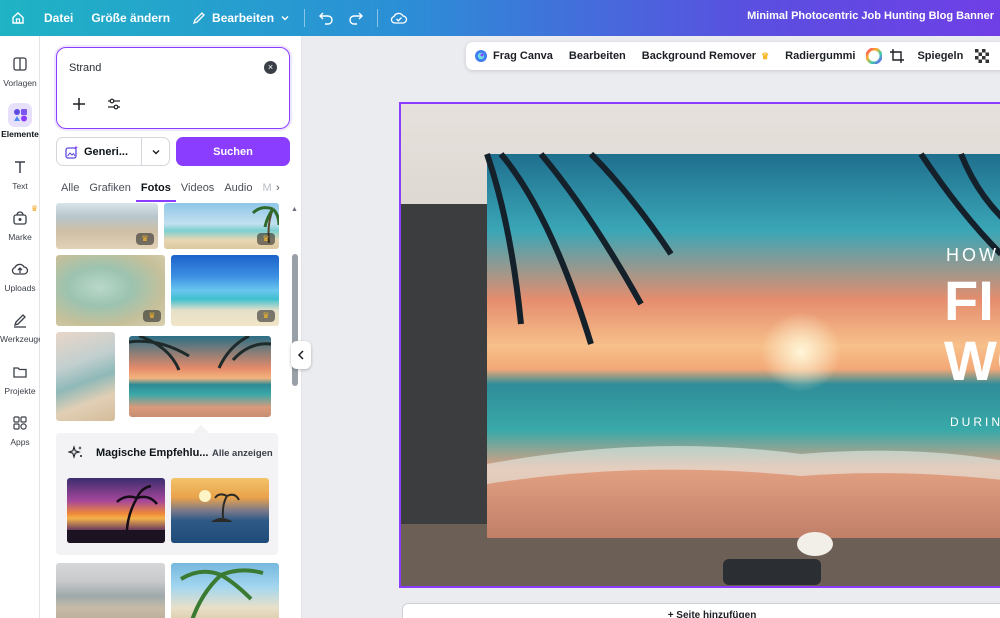 This screenshot has width=1000, height=618. I want to click on rail-item-werkzeuge: Werkzeuge, so click(21, 327).